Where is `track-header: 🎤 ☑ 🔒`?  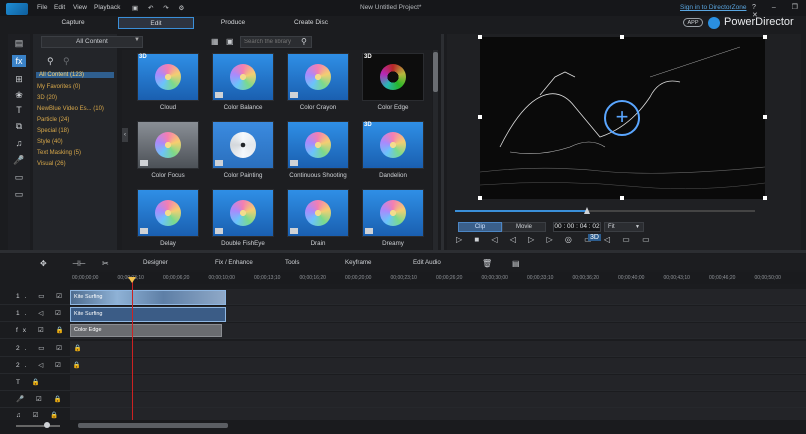 track-header: 🎤 ☑ 🔒 is located at coordinates (41, 399).